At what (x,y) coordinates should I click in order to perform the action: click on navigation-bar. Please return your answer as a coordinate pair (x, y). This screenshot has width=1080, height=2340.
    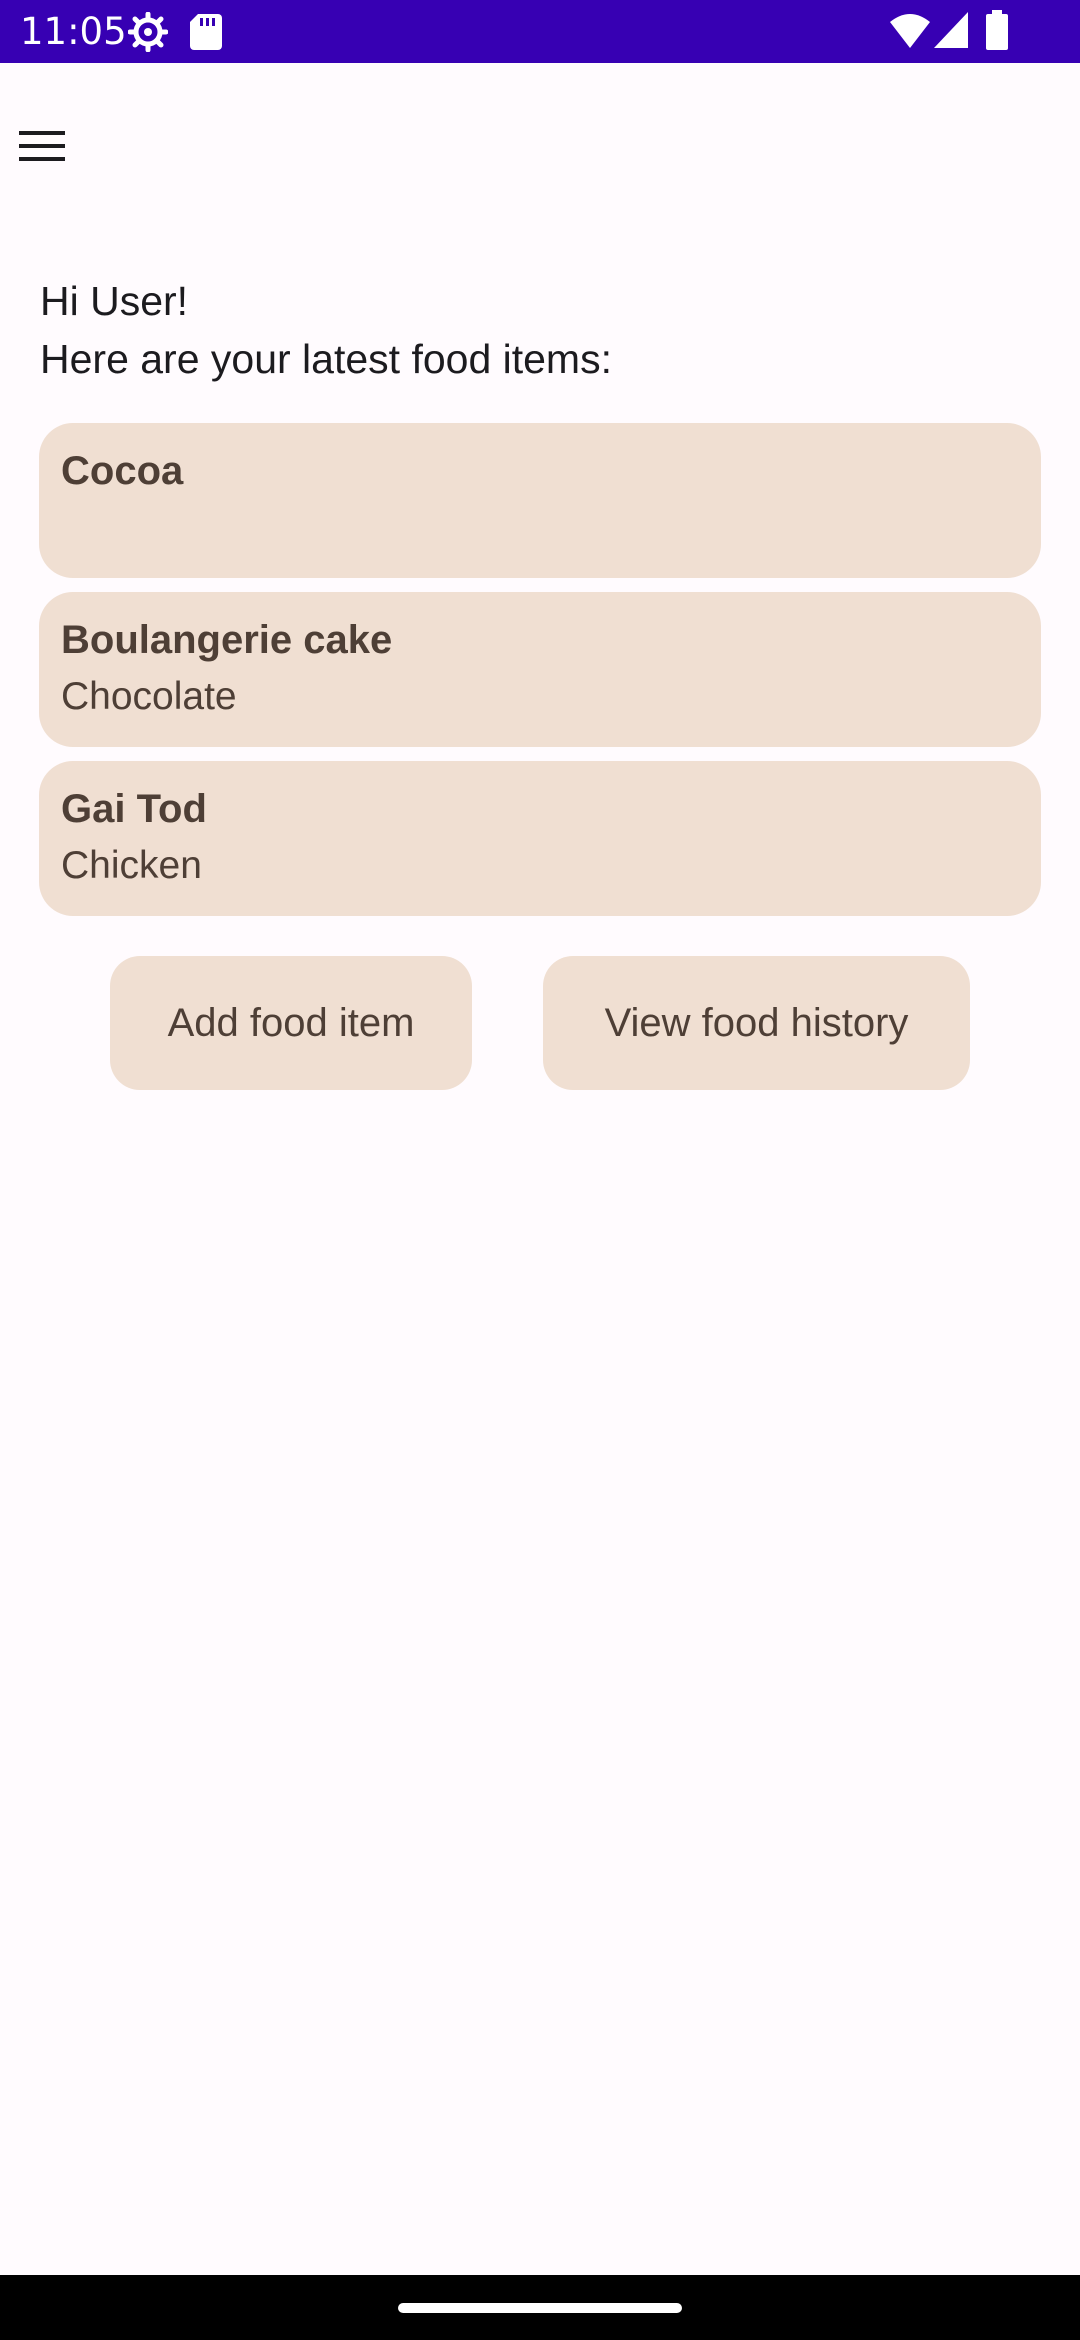
    Looking at the image, I should click on (540, 2307).